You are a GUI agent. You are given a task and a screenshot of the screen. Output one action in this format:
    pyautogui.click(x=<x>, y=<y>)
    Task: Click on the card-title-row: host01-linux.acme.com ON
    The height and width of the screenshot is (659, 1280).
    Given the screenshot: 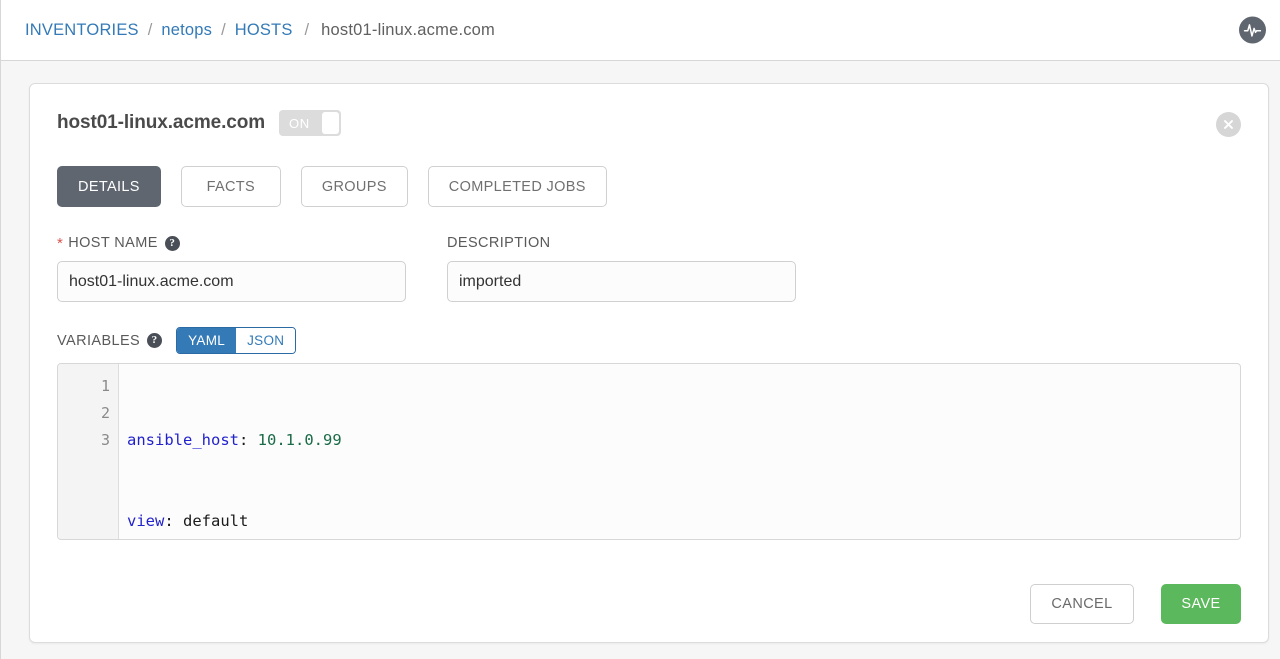 What is the action you would take?
    pyautogui.click(x=649, y=123)
    